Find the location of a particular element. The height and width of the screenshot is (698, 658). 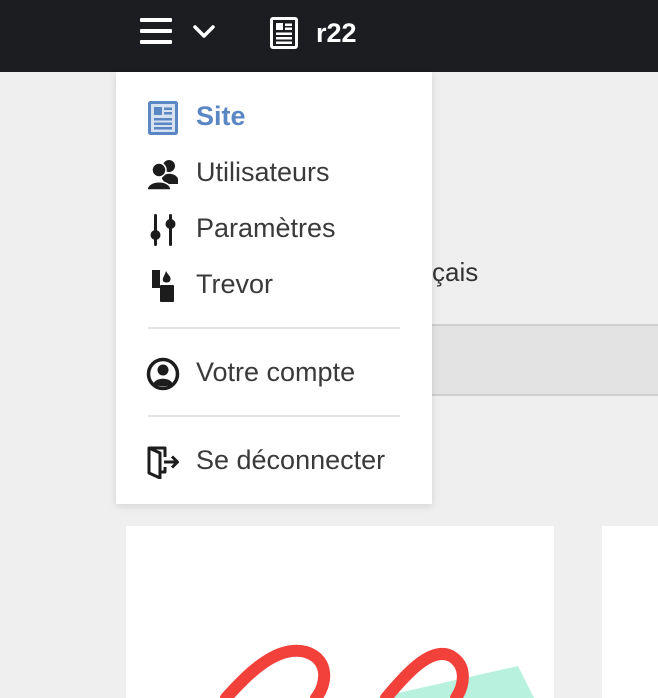

sliders-icon is located at coordinates (163, 230).